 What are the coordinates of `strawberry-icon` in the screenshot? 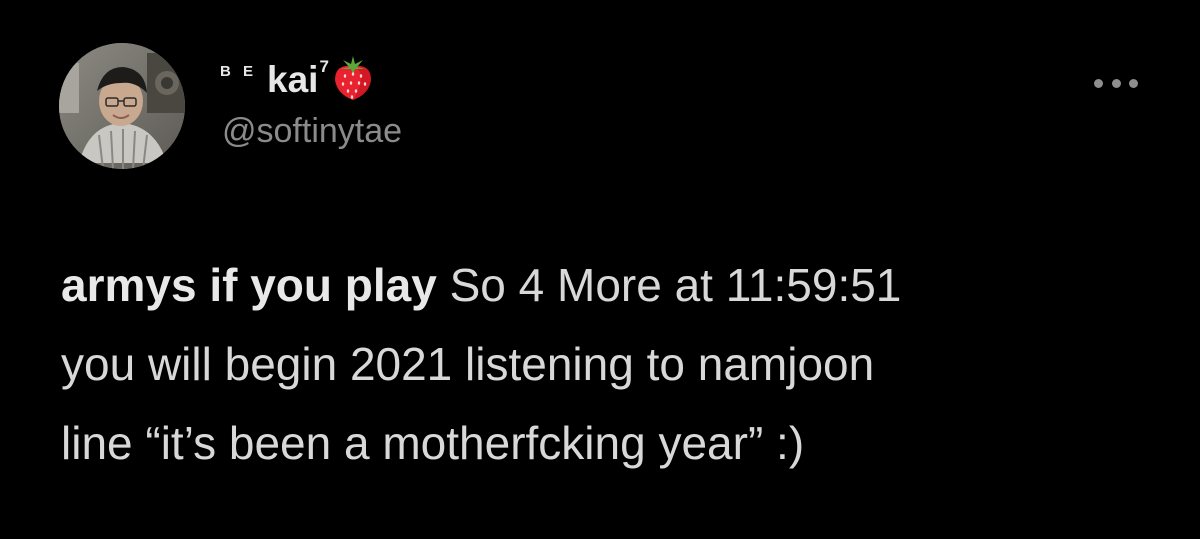 It's located at (352, 78).